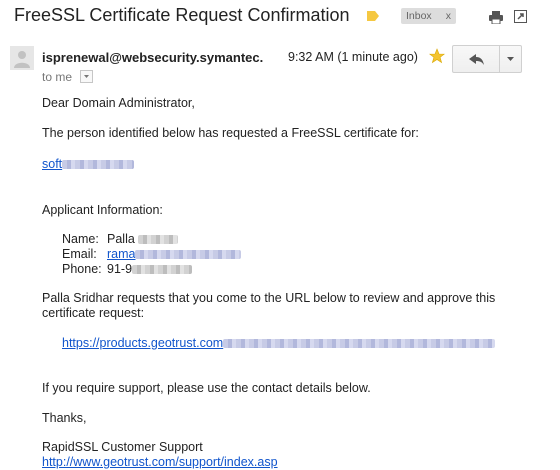 The image size is (560, 470). I want to click on applicant-heading: Applicant Information:, so click(102, 210).